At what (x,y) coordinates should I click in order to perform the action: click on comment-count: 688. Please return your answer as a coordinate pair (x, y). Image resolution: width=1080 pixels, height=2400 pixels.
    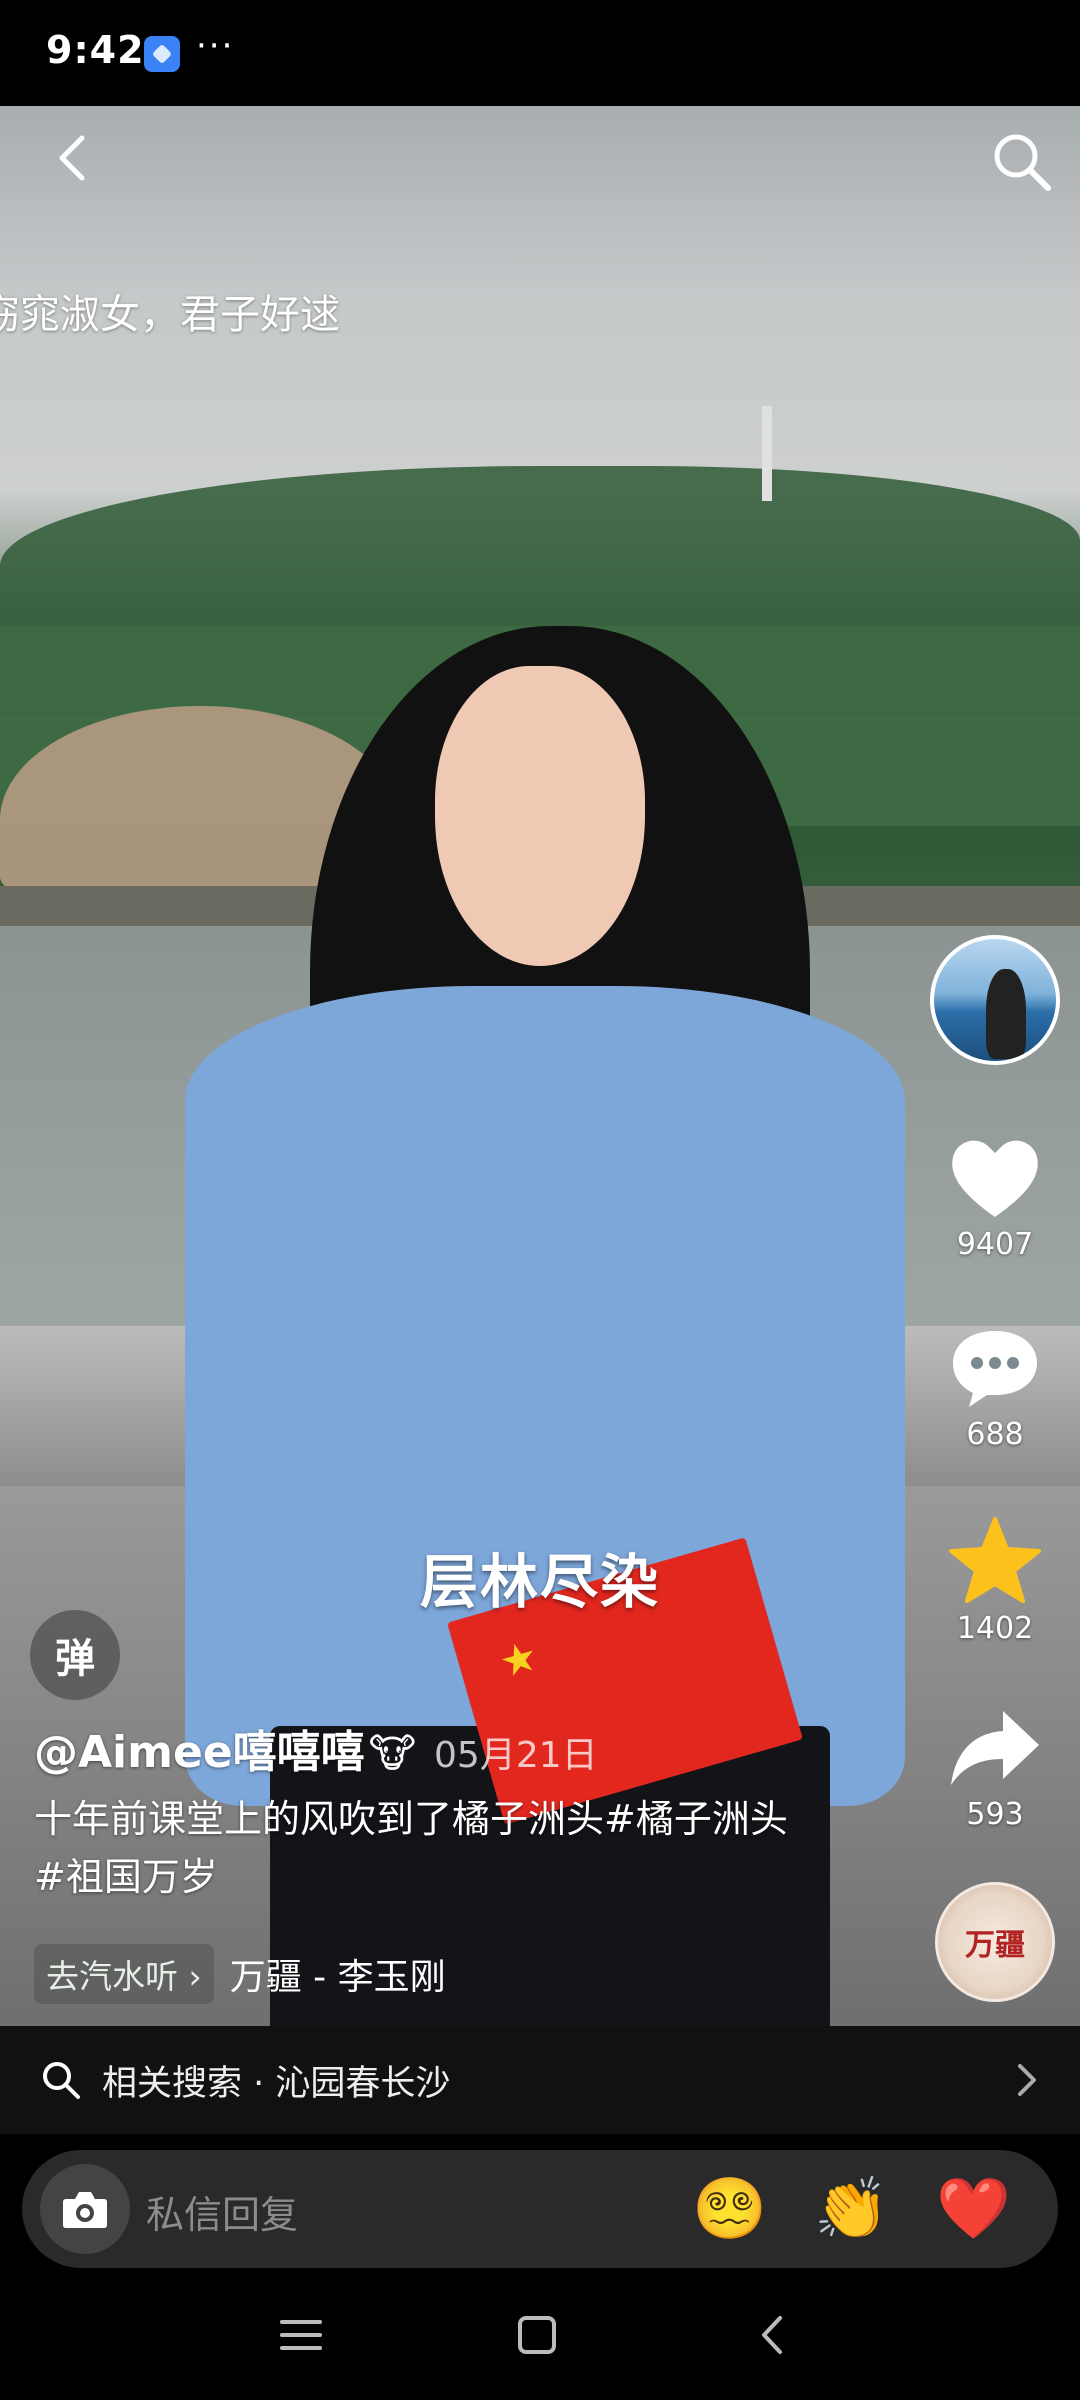
    Looking at the image, I should click on (995, 1434).